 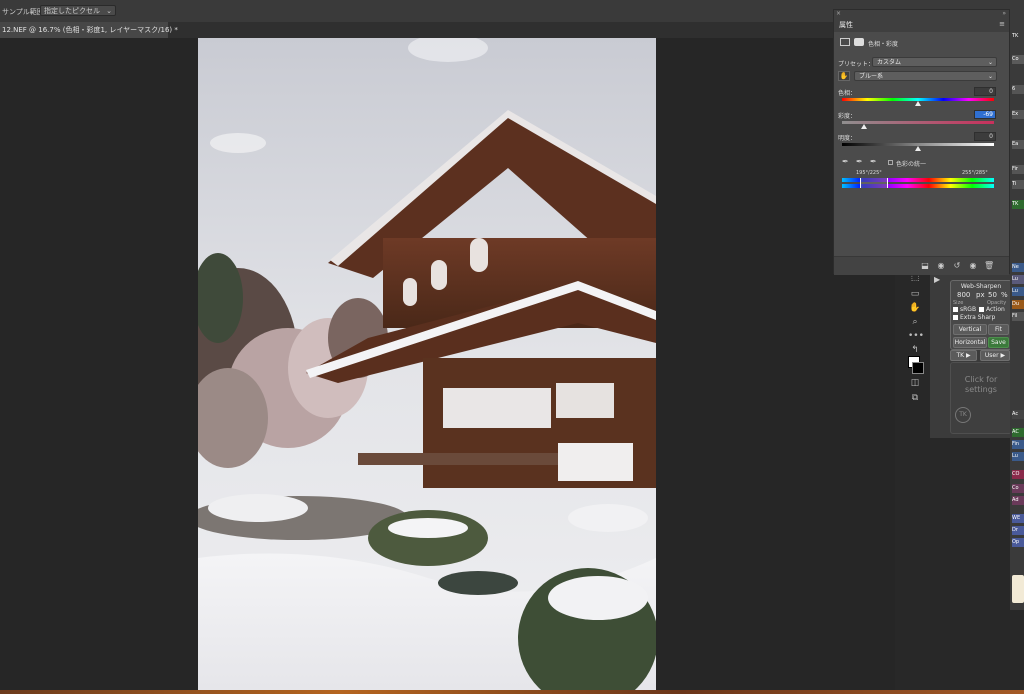 What do you see at coordinates (1018, 169) in the screenshot?
I see `right-label: Fir` at bounding box center [1018, 169].